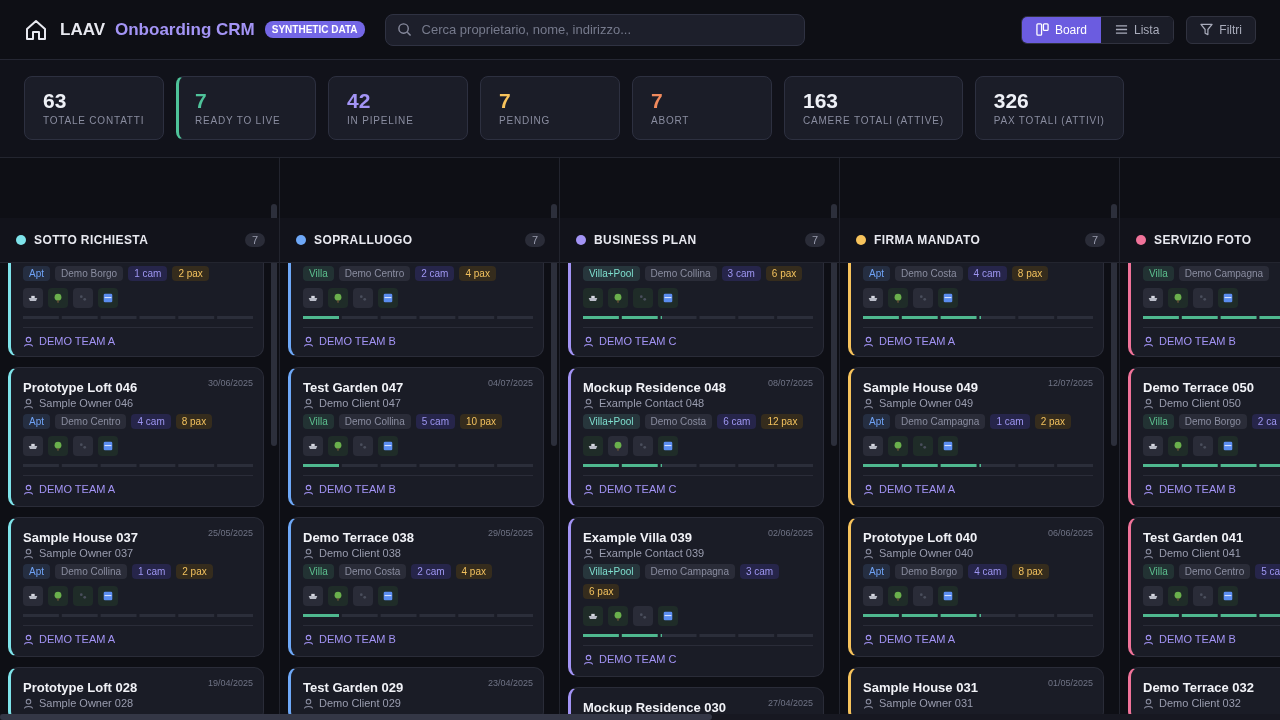 The height and width of the screenshot is (720, 1280). I want to click on view-tab: Board, so click(1061, 29).